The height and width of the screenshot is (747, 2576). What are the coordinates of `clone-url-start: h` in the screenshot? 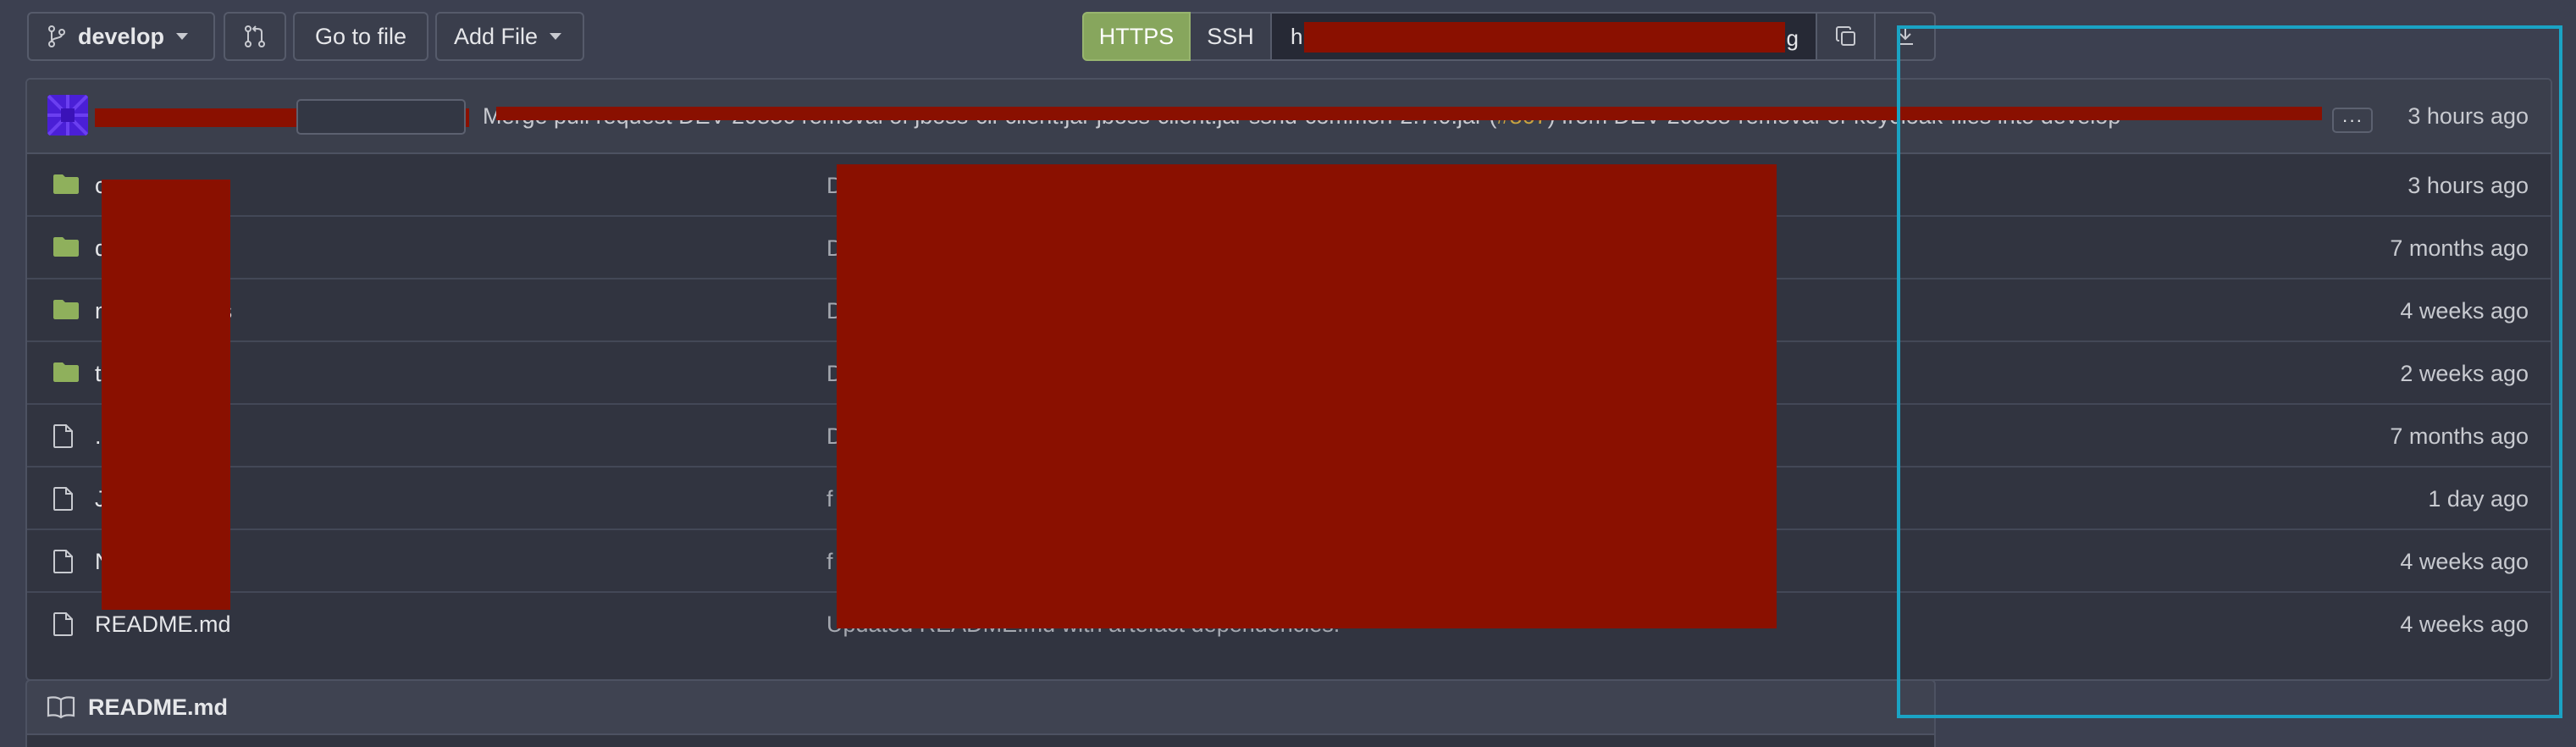 It's located at (1297, 36).